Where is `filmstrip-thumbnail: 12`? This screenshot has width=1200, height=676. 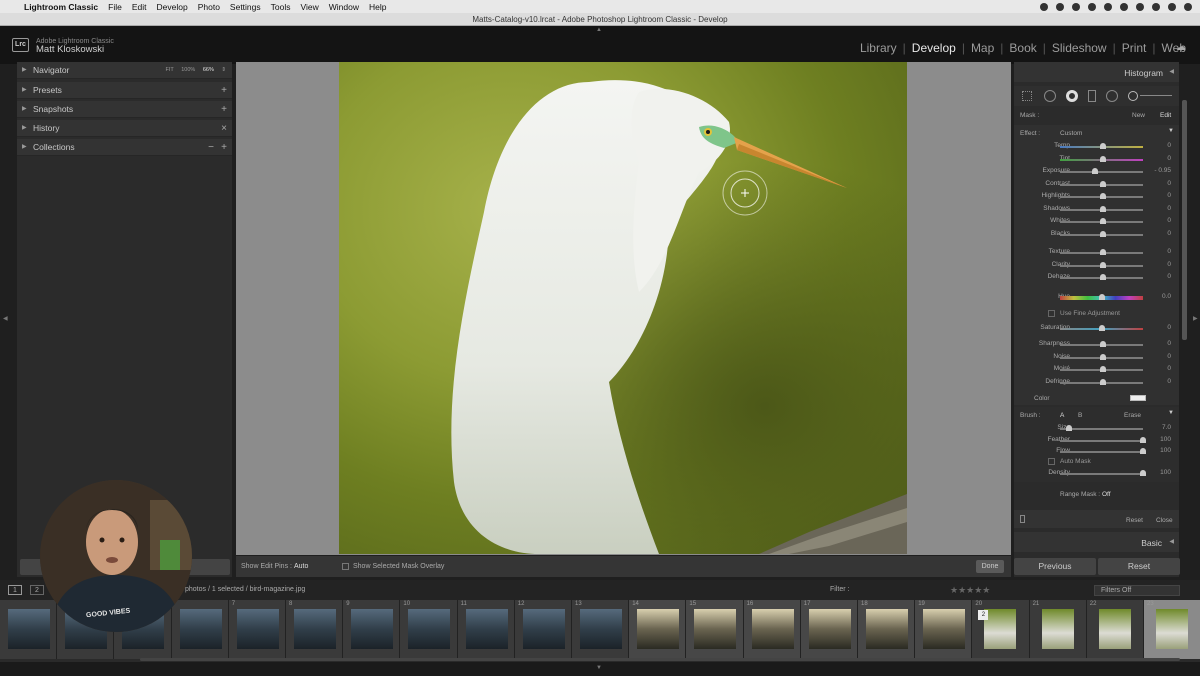 filmstrip-thumbnail: 12 is located at coordinates (543, 629).